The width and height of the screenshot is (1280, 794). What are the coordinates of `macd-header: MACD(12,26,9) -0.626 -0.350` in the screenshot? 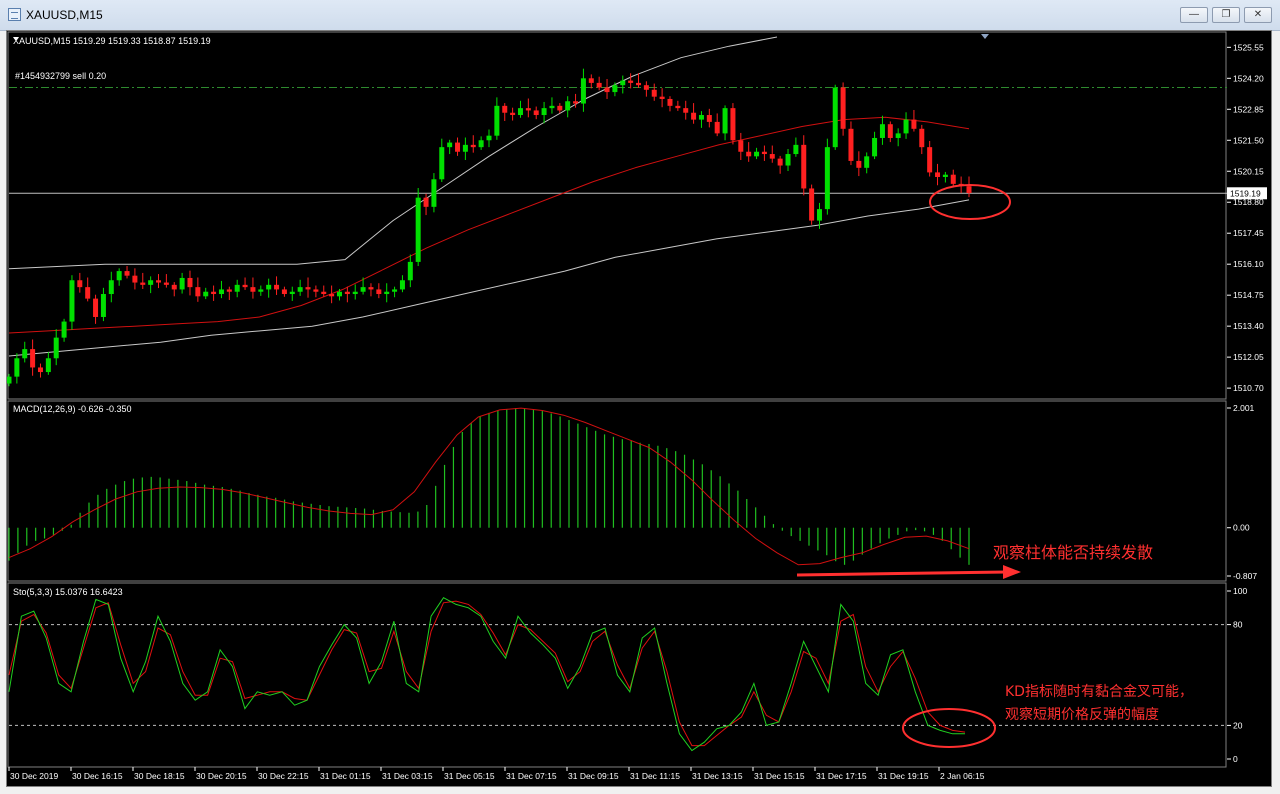 It's located at (72, 409).